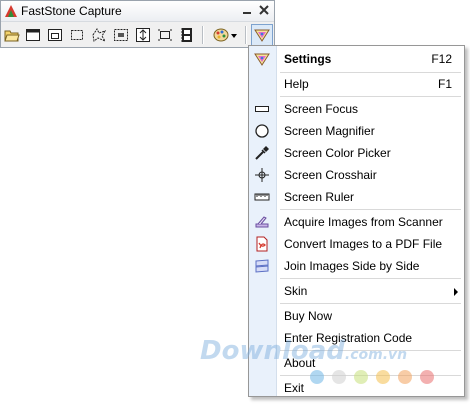  Describe the element at coordinates (262, 244) in the screenshot. I see `pdf-file-icon` at that location.